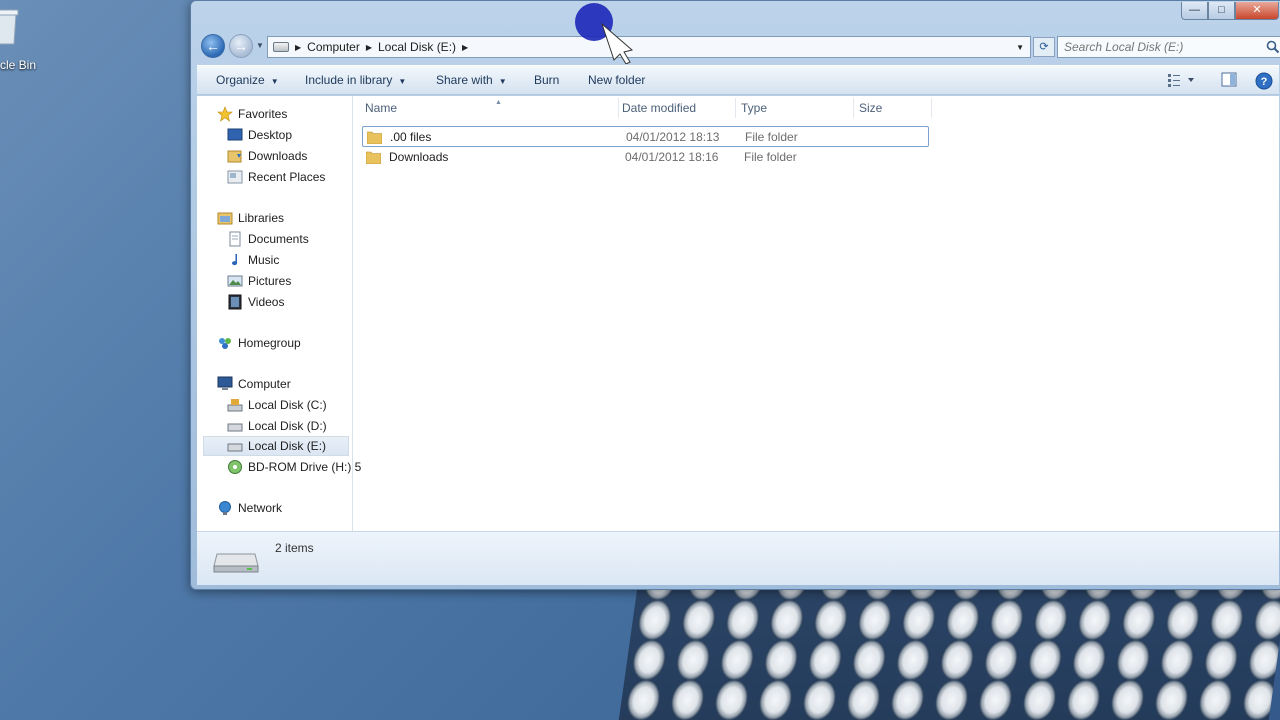 The height and width of the screenshot is (720, 1280). Describe the element at coordinates (1257, 11) in the screenshot. I see `close-button: ✕` at that location.